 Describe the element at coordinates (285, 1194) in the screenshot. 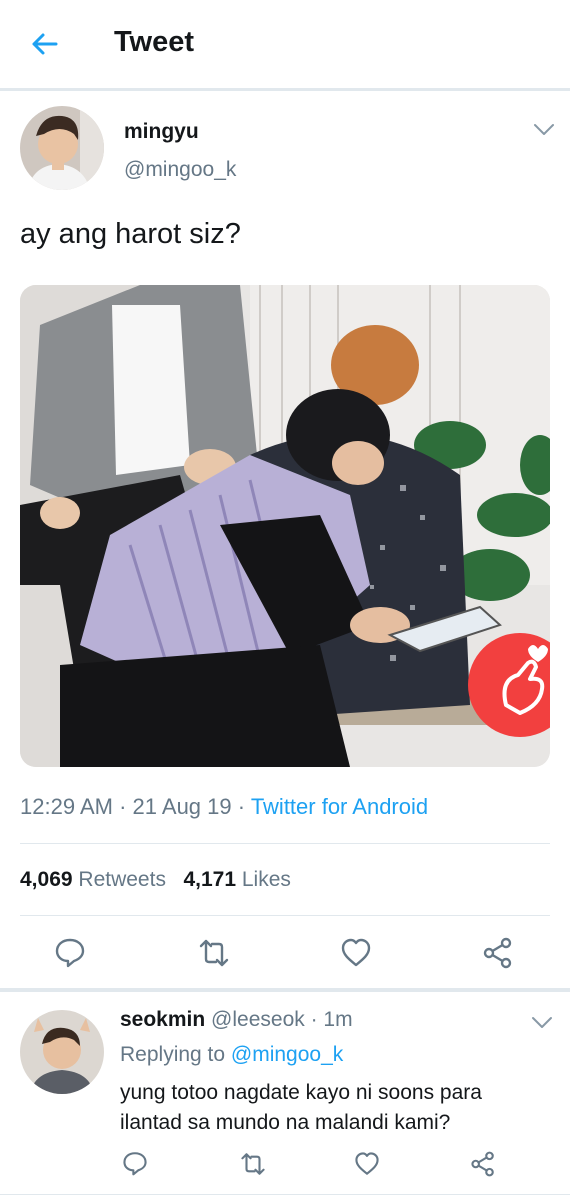

I see `bottom-divider` at that location.